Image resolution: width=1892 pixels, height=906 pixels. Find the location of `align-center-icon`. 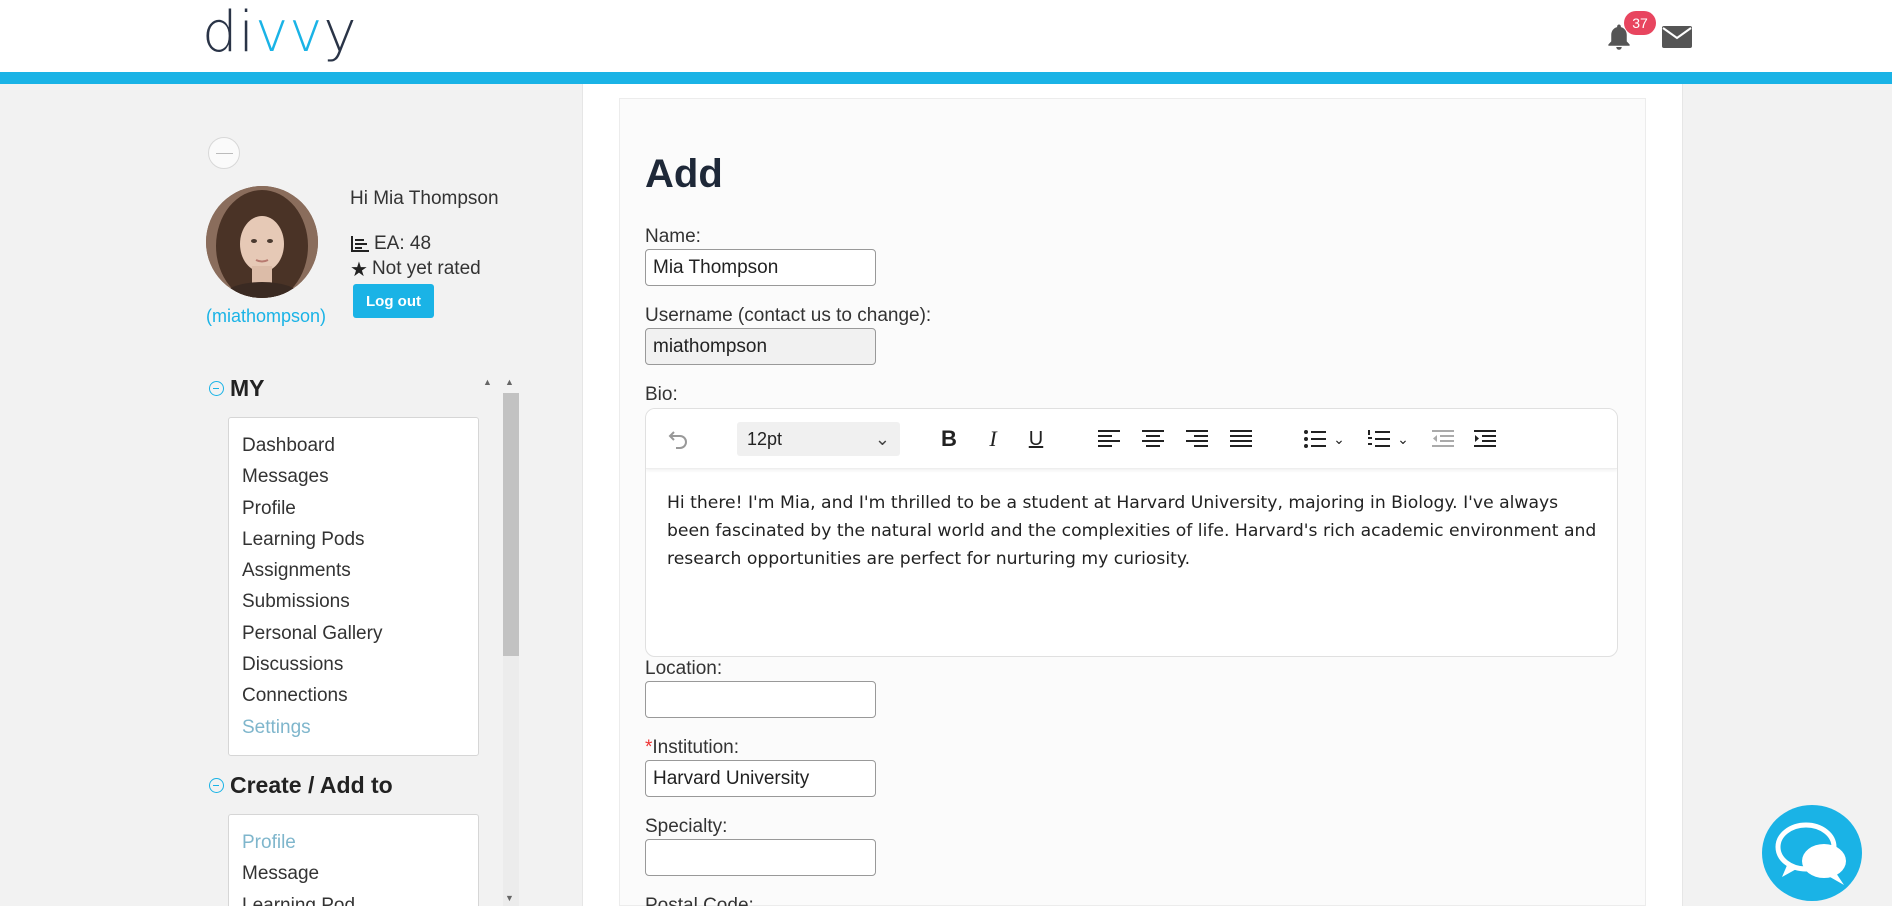

align-center-icon is located at coordinates (1153, 439).